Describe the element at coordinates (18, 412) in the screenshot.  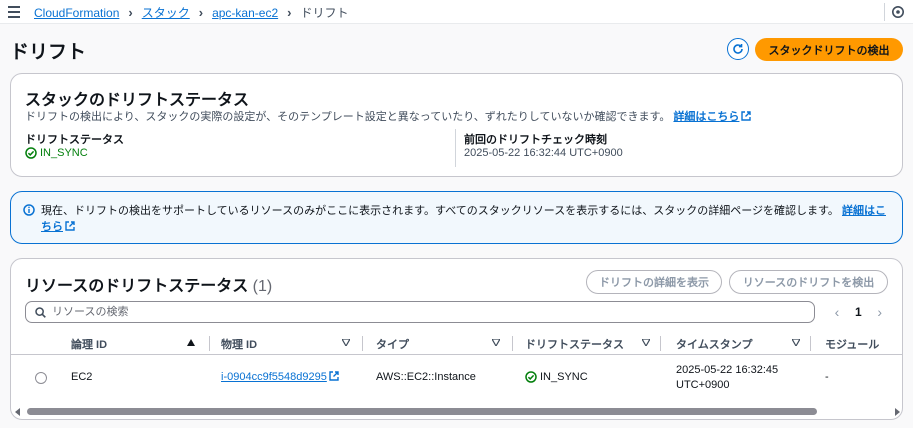
I see `scroll-left-icon` at that location.